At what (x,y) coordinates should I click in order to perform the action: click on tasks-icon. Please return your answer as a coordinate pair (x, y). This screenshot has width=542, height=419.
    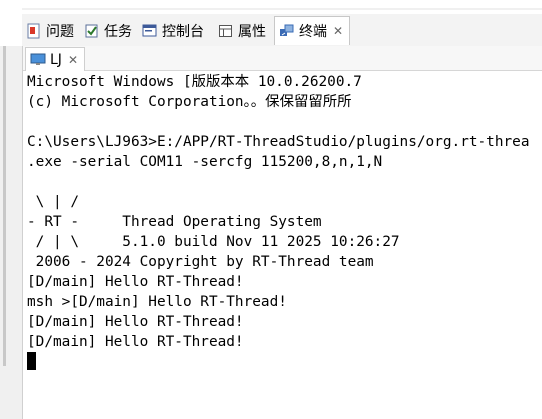
    Looking at the image, I should click on (92, 31).